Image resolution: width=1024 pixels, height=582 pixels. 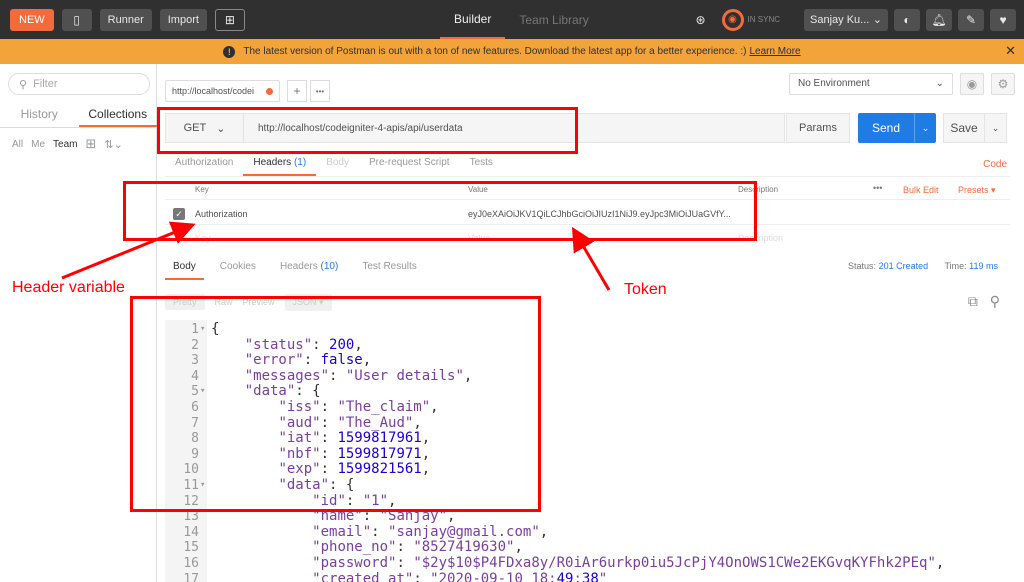 What do you see at coordinates (818, 128) in the screenshot?
I see `params-button: Params` at bounding box center [818, 128].